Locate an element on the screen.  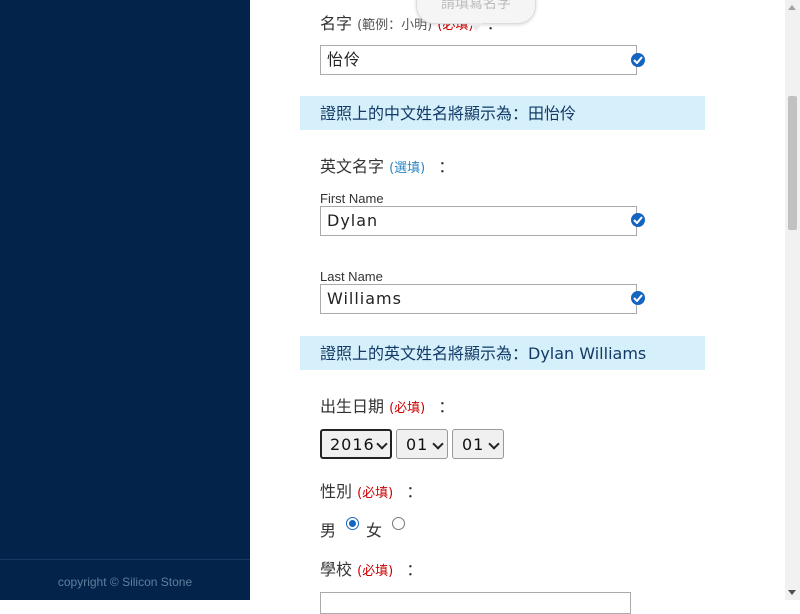
english-name-label: 英文名字 (選填) ： is located at coordinates (387, 166).